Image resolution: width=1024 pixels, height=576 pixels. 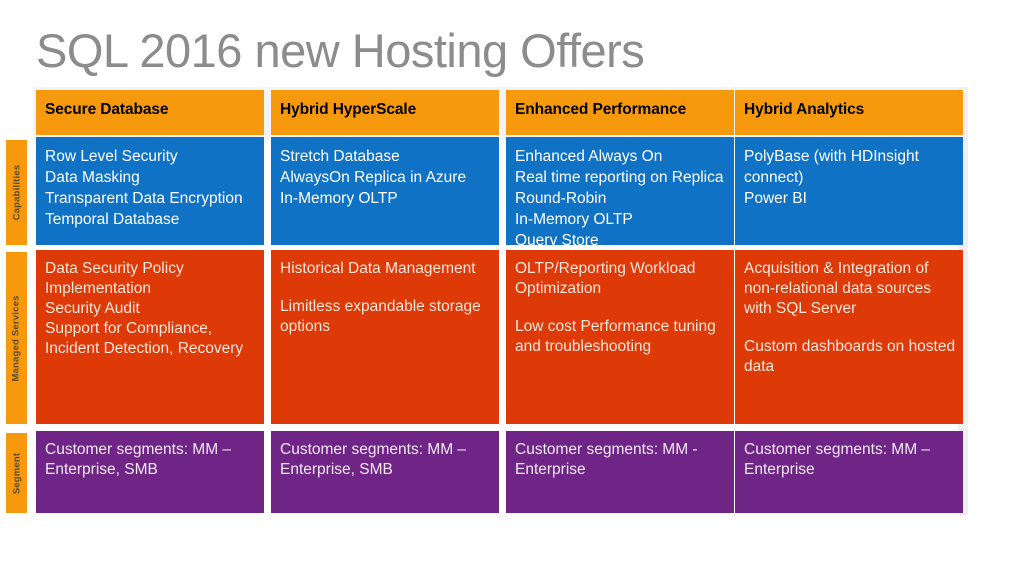 What do you see at coordinates (804, 109) in the screenshot?
I see `column-header-3-text: Hybrid Analytics` at bounding box center [804, 109].